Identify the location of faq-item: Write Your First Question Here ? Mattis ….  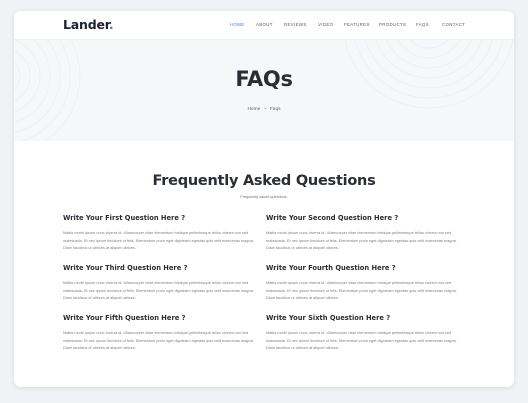
(163, 233).